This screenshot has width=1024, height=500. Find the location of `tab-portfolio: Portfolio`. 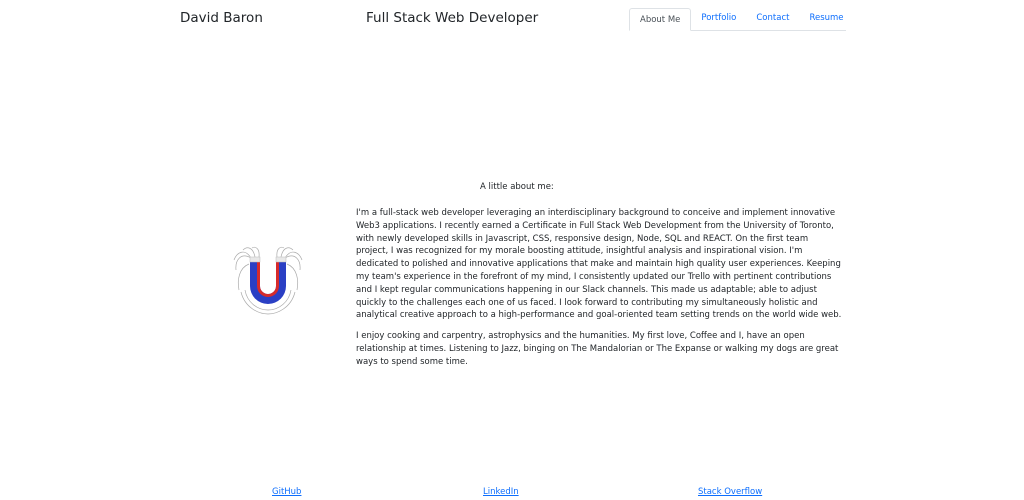

tab-portfolio: Portfolio is located at coordinates (718, 18).